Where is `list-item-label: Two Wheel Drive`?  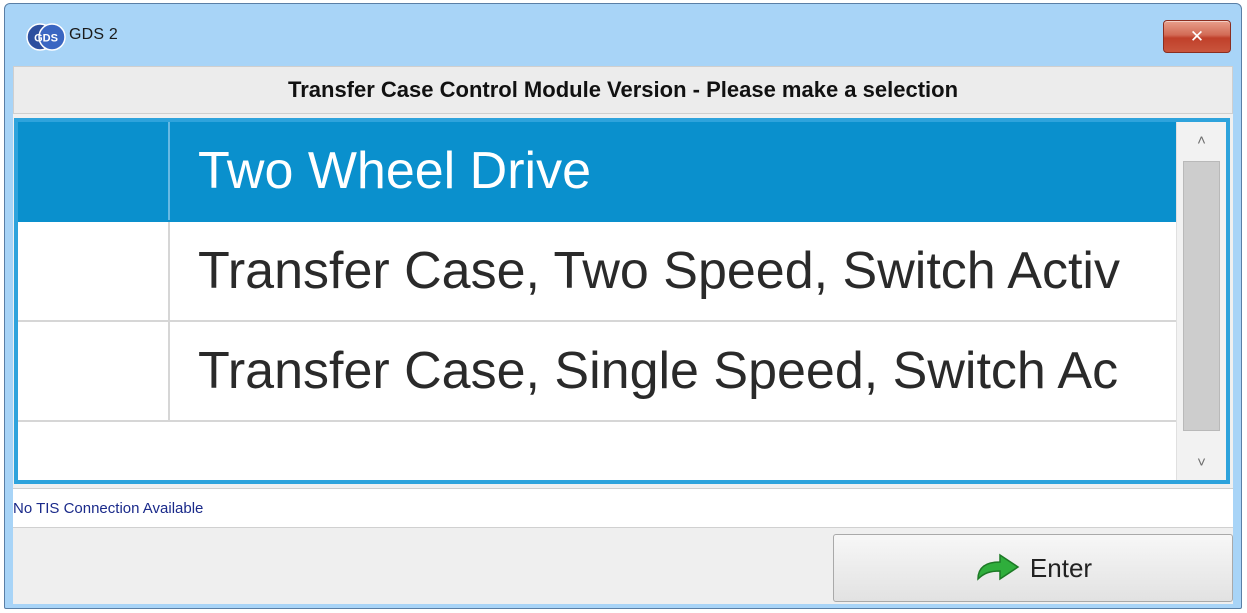 list-item-label: Two Wheel Drive is located at coordinates (394, 171).